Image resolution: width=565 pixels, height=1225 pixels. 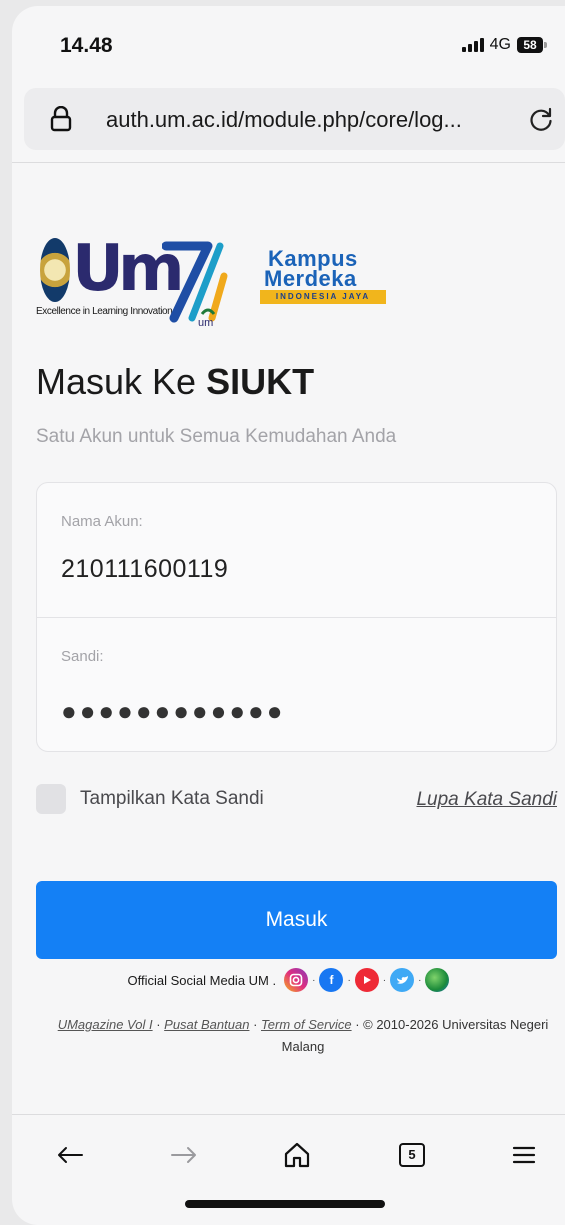 What do you see at coordinates (541, 121) in the screenshot?
I see `reload-icon` at bounding box center [541, 121].